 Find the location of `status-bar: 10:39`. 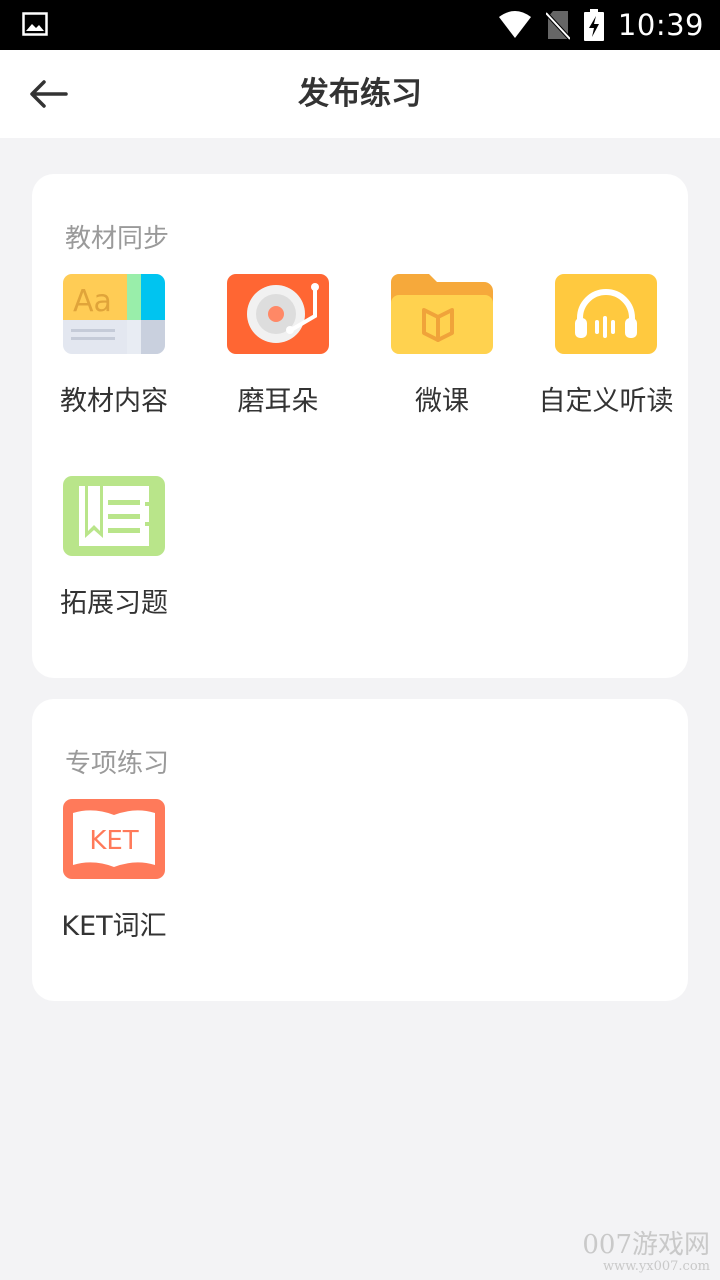

status-bar: 10:39 is located at coordinates (360, 25).